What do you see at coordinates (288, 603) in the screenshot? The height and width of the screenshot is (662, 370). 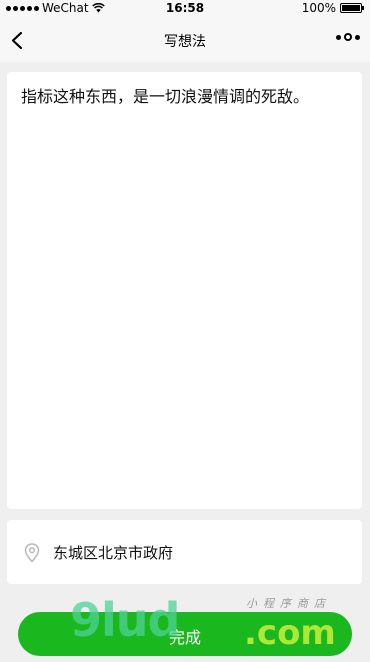 I see `watermark-tagline: 小程序商店` at bounding box center [288, 603].